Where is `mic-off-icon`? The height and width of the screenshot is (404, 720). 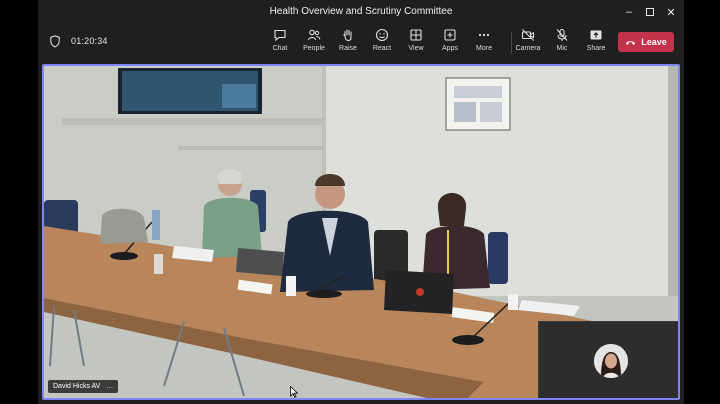 mic-off-icon is located at coordinates (562, 34).